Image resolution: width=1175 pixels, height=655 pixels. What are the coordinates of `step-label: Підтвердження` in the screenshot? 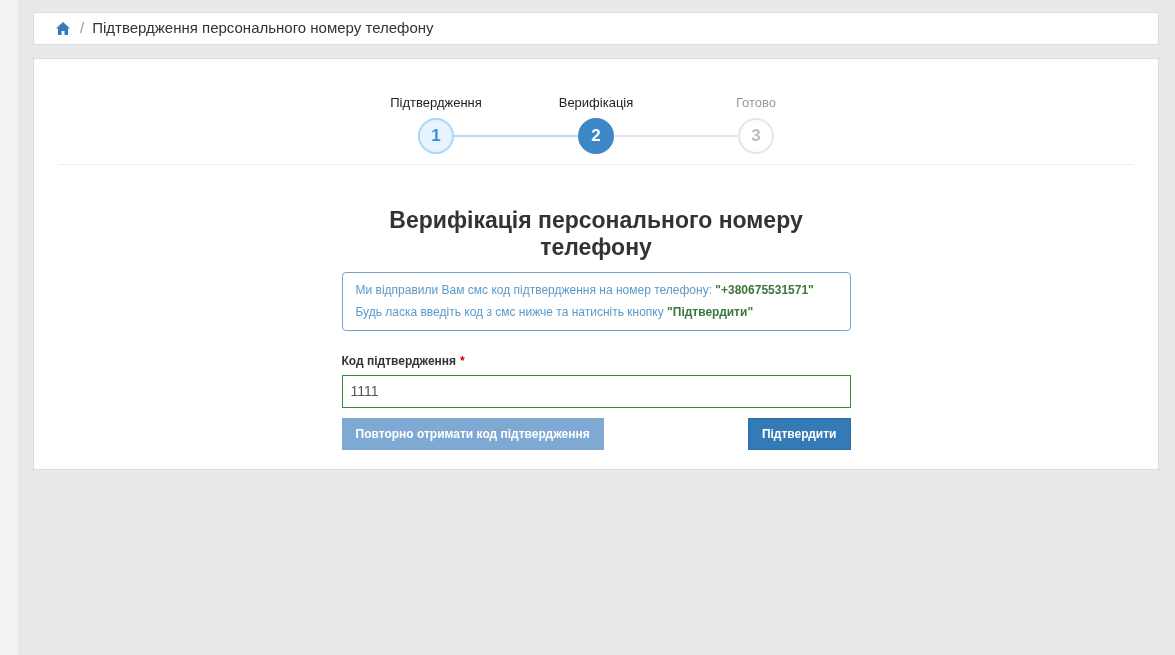 It's located at (436, 103).